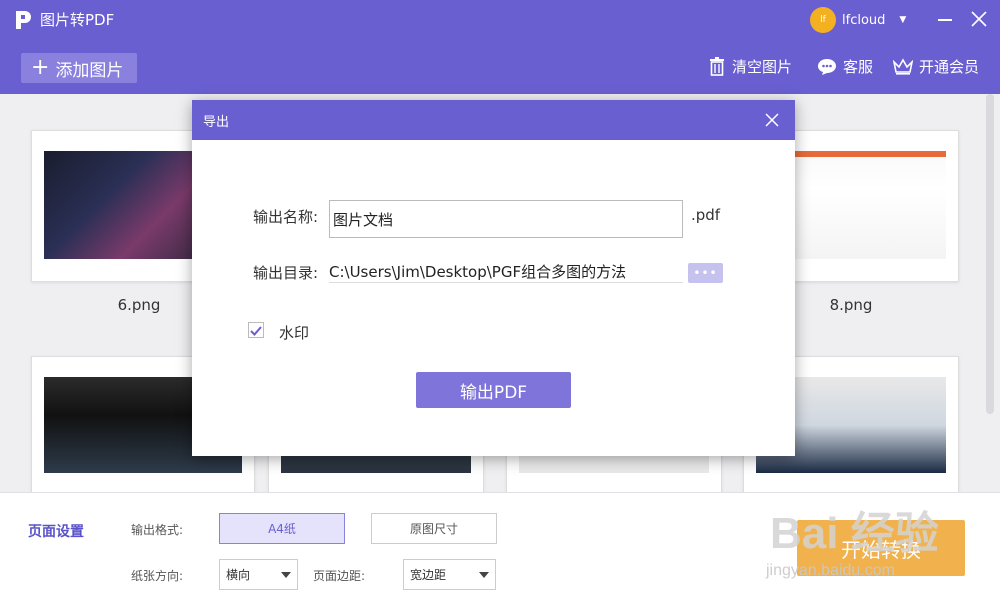  I want to click on customer-service-label: 客服, so click(858, 67).